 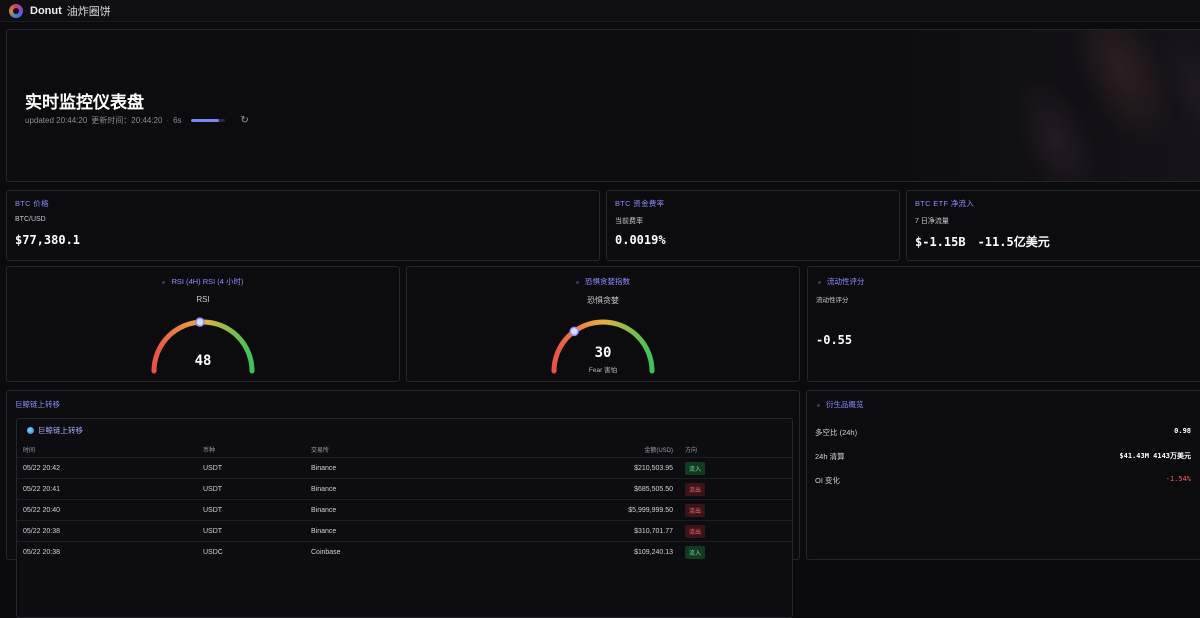 I want to click on column-coin: 币种, so click(x=251, y=449).